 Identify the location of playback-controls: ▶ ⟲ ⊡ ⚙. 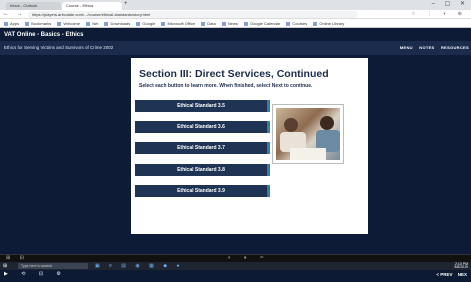
(35, 274).